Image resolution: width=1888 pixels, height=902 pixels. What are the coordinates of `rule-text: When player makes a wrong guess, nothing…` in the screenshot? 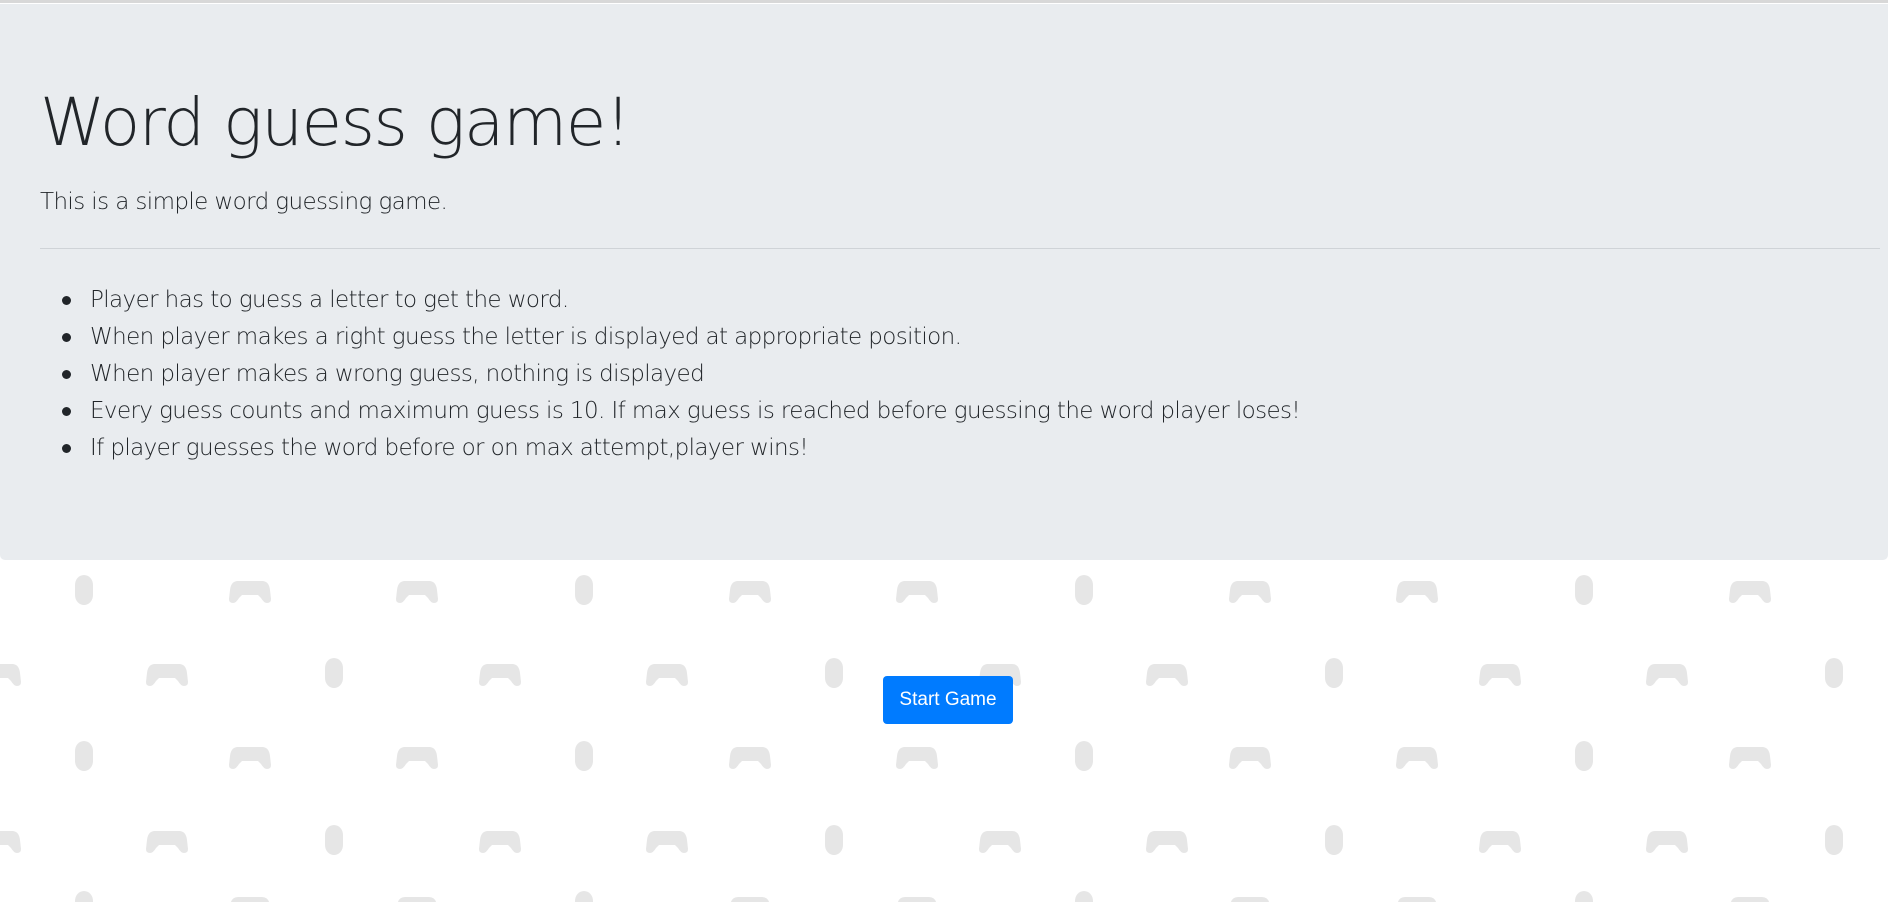 It's located at (397, 374).